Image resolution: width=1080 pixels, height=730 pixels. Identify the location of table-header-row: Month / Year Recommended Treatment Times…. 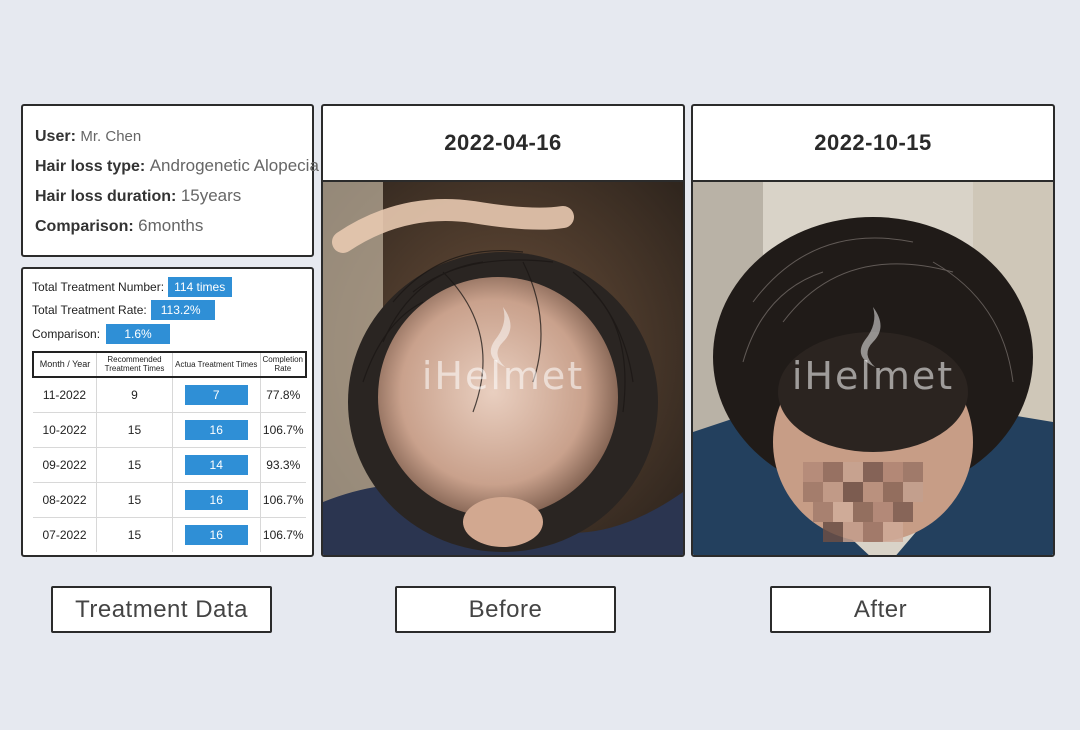
(169, 364).